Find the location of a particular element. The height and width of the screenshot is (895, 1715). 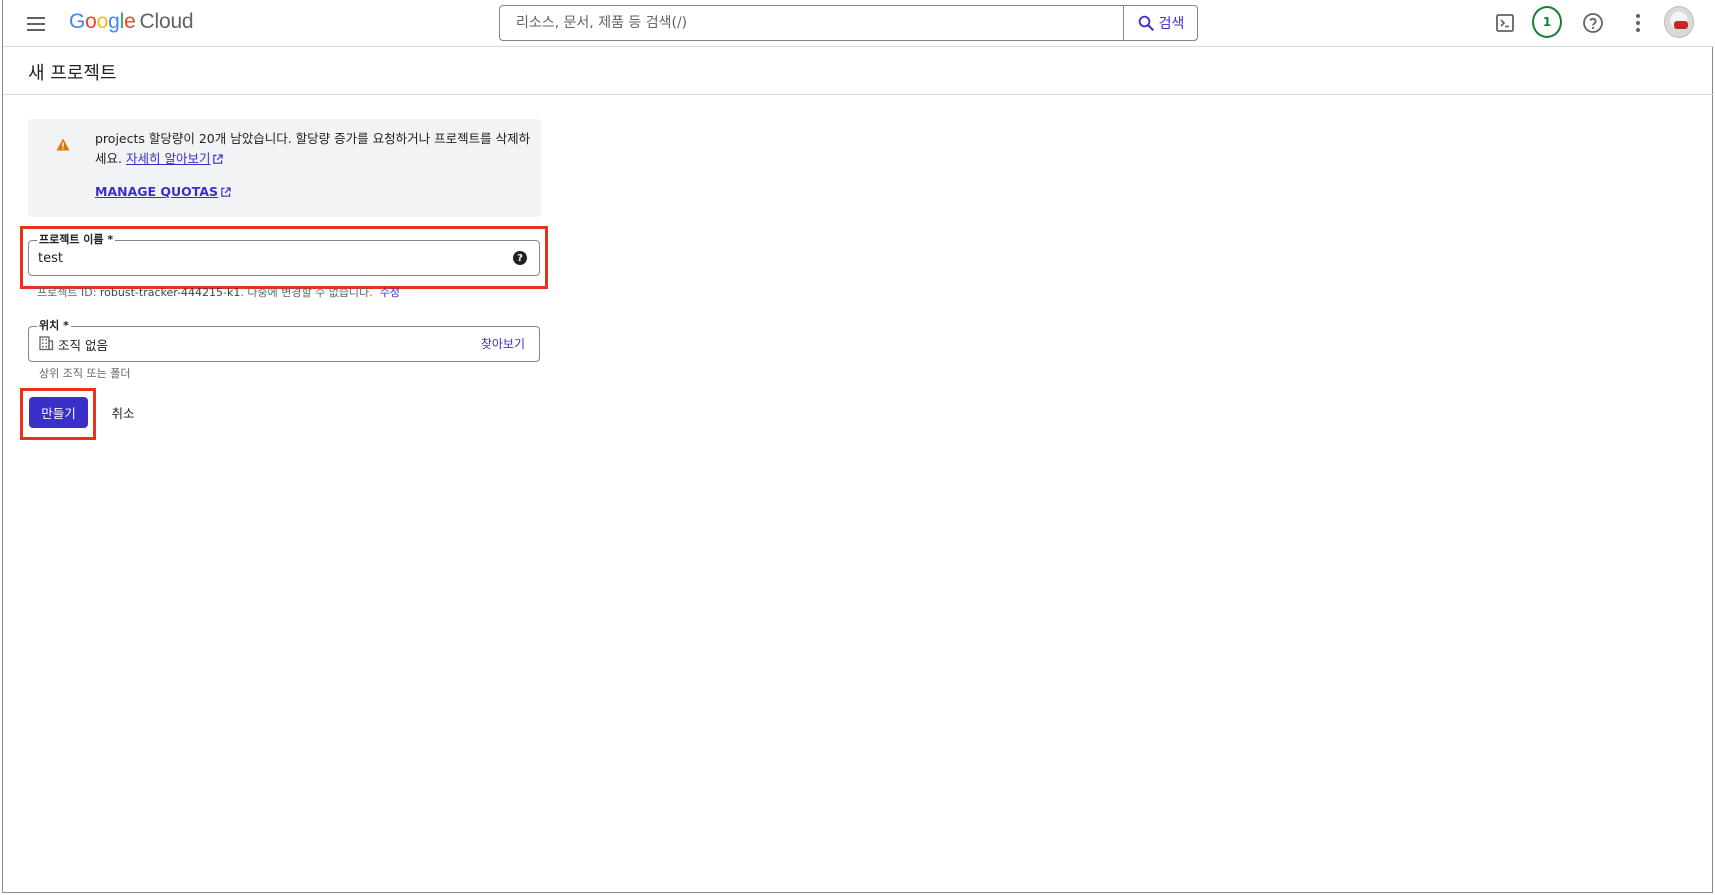

terminal-icon is located at coordinates (1505, 23).